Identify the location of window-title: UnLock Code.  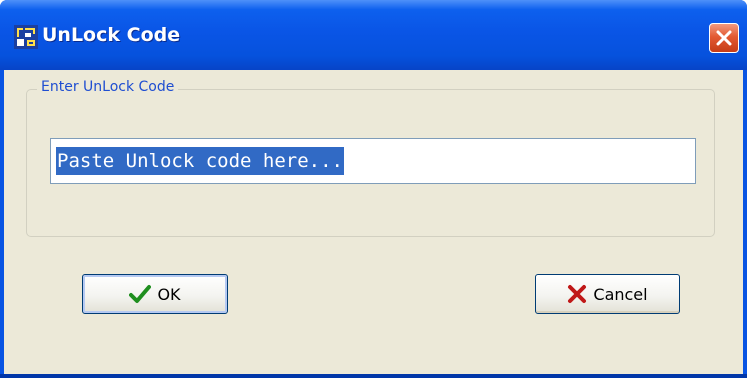
(111, 35).